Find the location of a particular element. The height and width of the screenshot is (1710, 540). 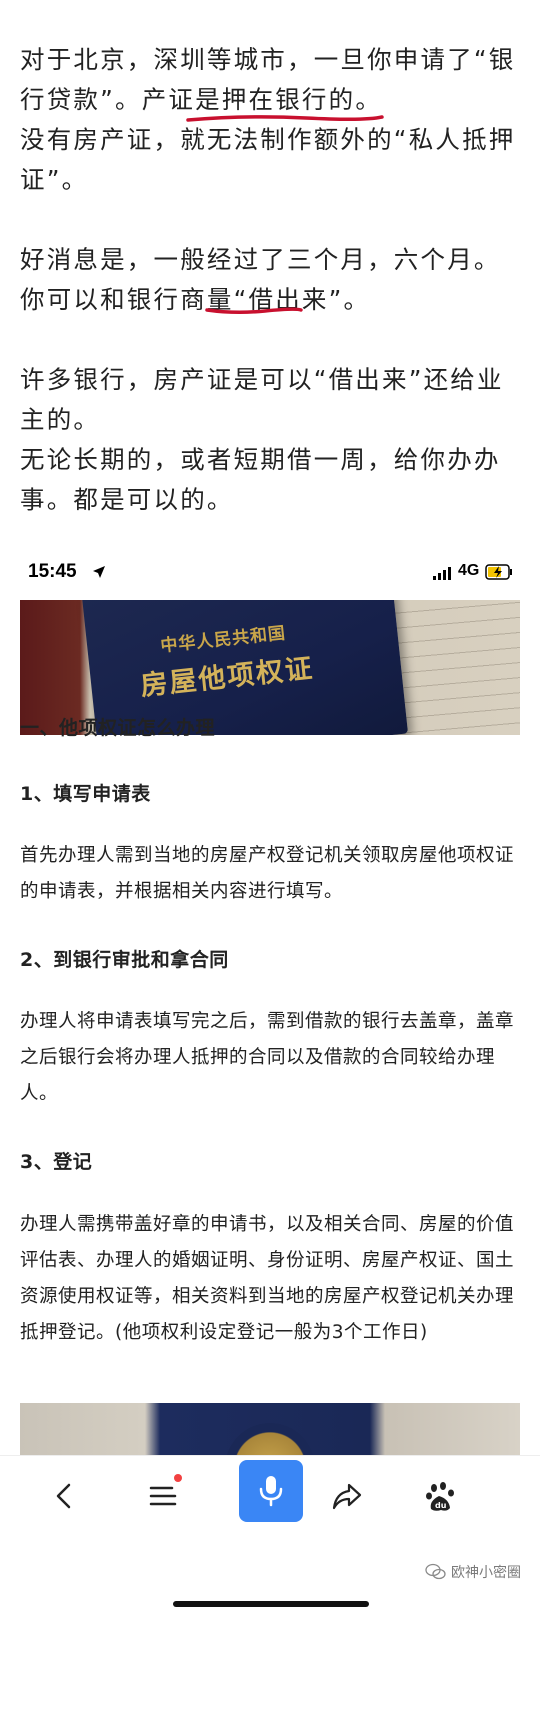

section-heading: 一、他项权证怎么办理 is located at coordinates (118, 728).